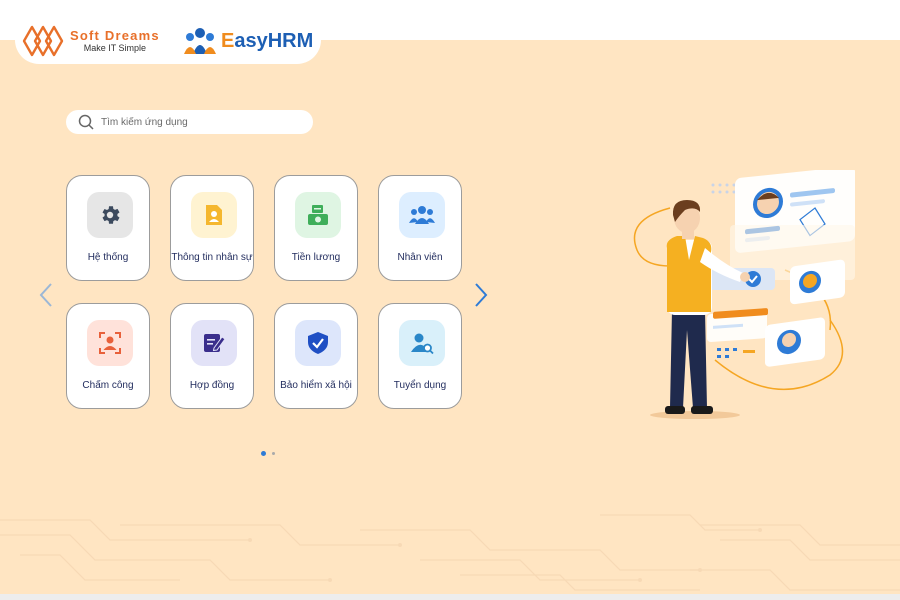 The height and width of the screenshot is (600, 900). Describe the element at coordinates (268, 453) in the screenshot. I see `pagination-dots` at that location.